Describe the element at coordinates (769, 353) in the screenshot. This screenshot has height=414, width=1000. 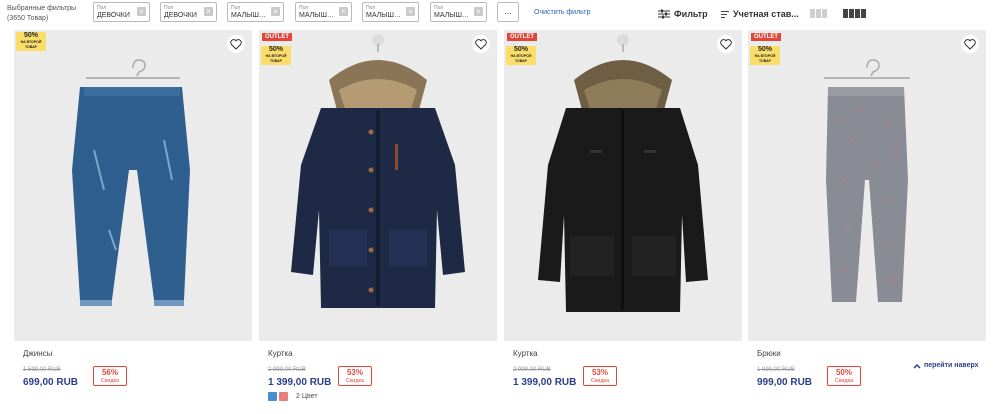
I see `product-name: Брюки` at that location.